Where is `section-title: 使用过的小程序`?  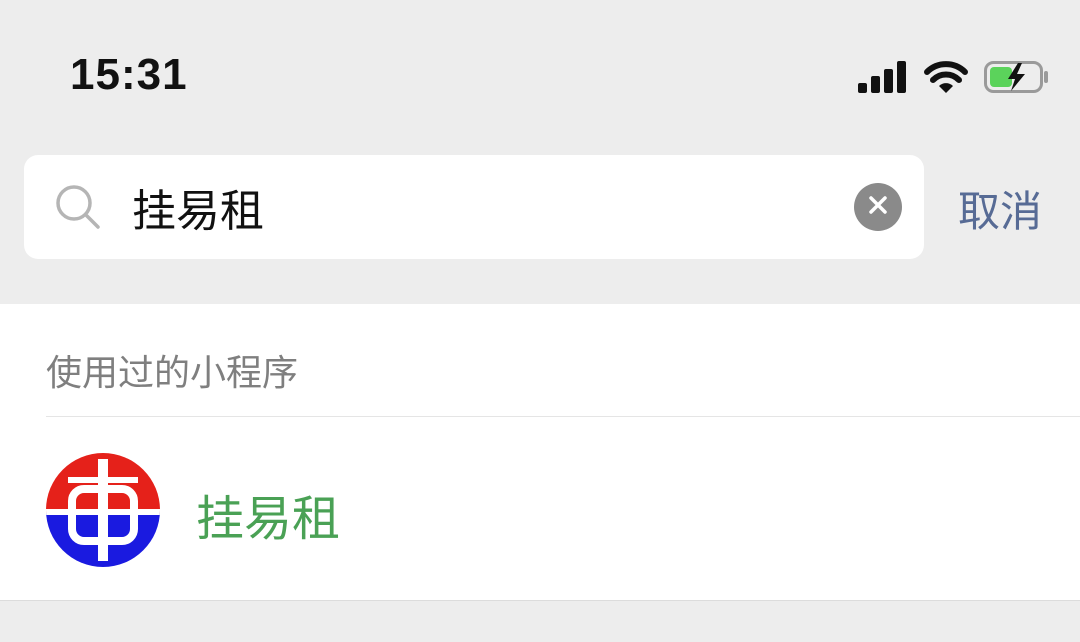
section-title: 使用过的小程序 is located at coordinates (172, 373).